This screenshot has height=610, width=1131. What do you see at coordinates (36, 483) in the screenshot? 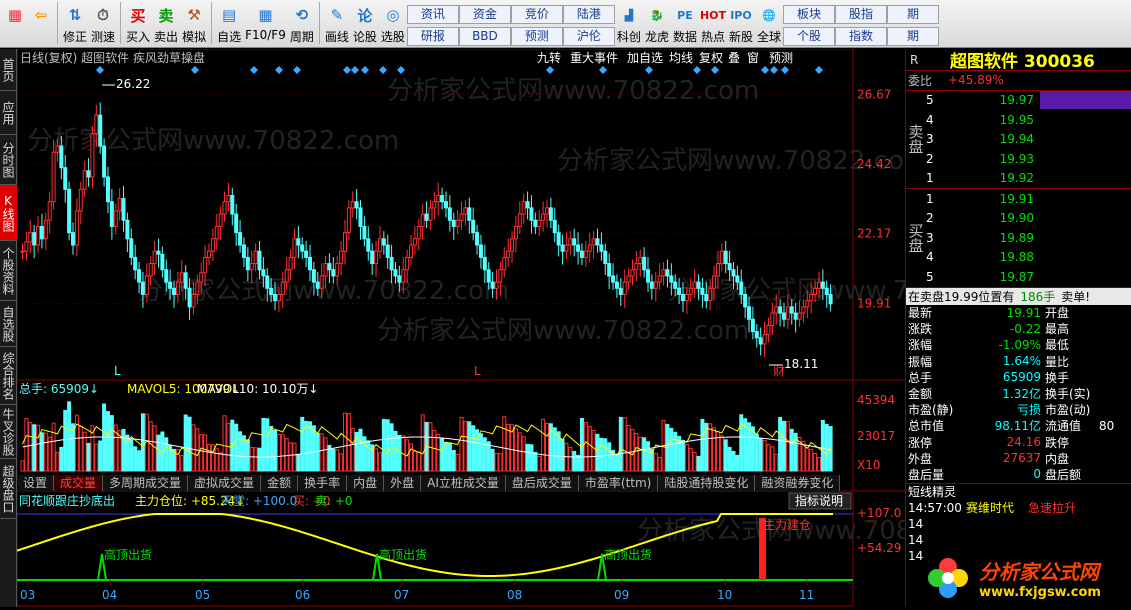
I see `indicator-tab: 设置` at bounding box center [36, 483].